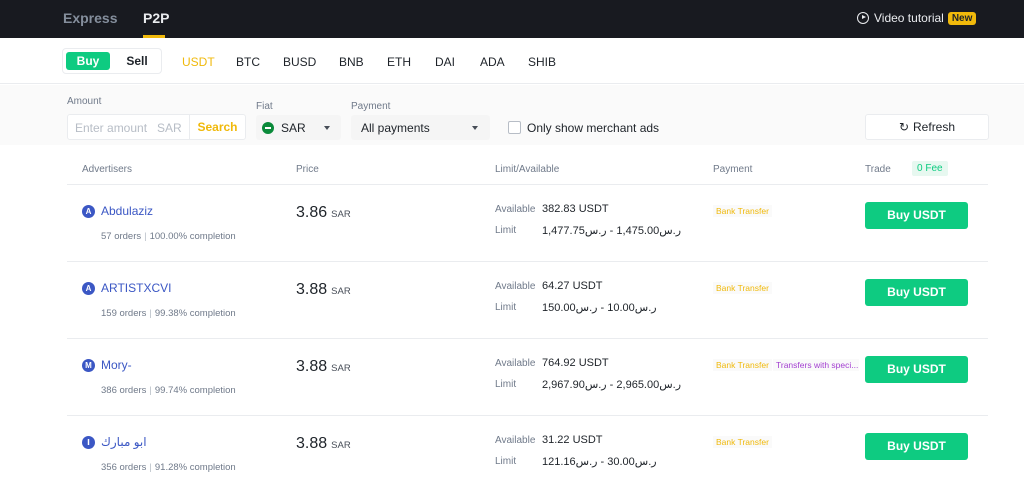  Describe the element at coordinates (445, 62) in the screenshot. I see `asset-tab-dai: DAI` at that location.